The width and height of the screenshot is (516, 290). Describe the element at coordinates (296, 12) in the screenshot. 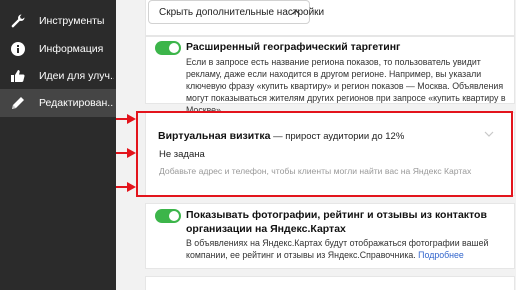

I see `chevron-up-icon` at that location.